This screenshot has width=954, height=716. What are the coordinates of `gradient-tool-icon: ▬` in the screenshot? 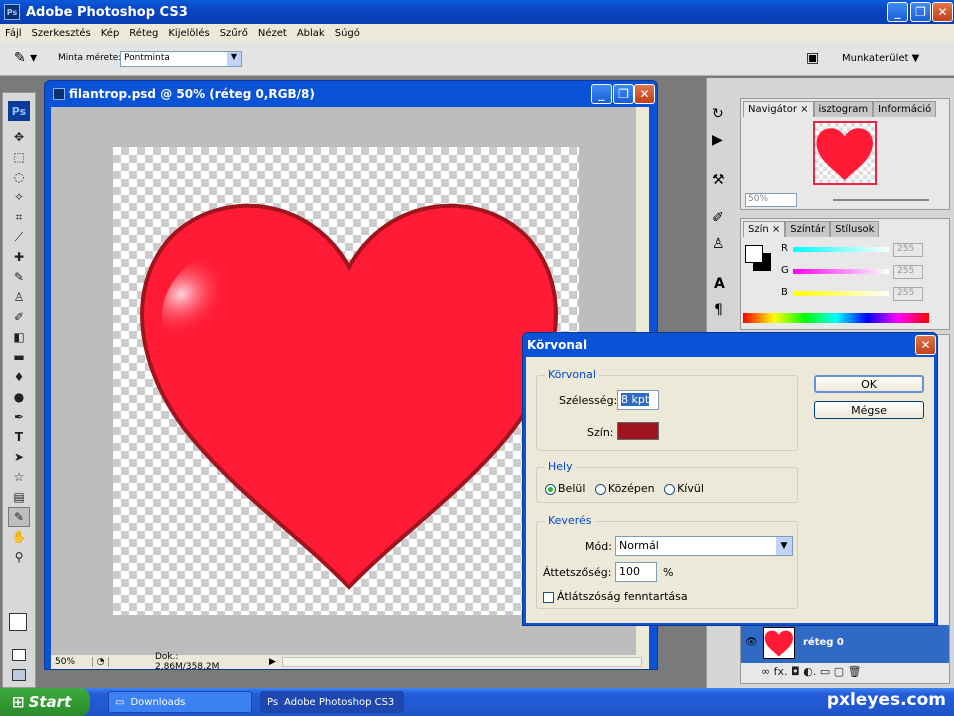 It's located at (19, 357).